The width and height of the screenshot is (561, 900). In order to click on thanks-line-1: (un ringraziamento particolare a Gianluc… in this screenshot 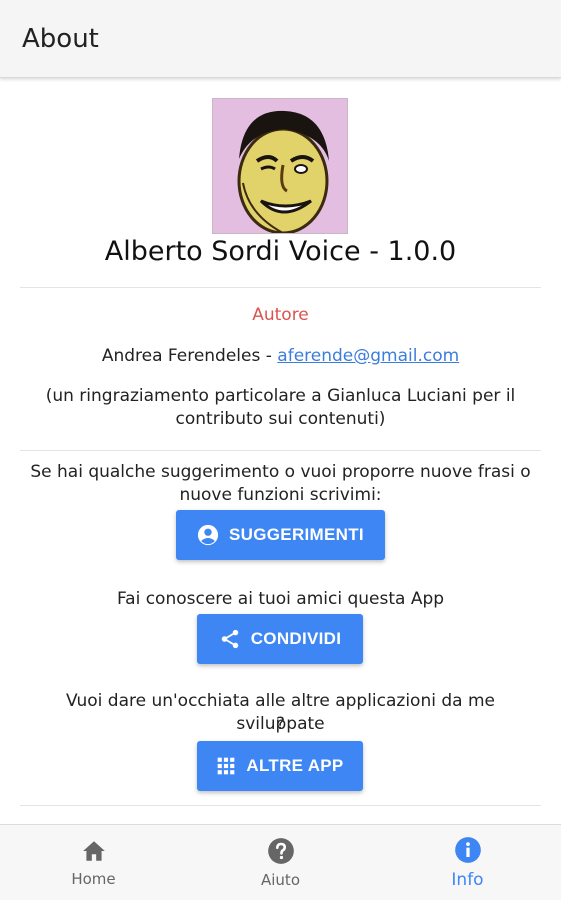, I will do `click(280, 396)`.